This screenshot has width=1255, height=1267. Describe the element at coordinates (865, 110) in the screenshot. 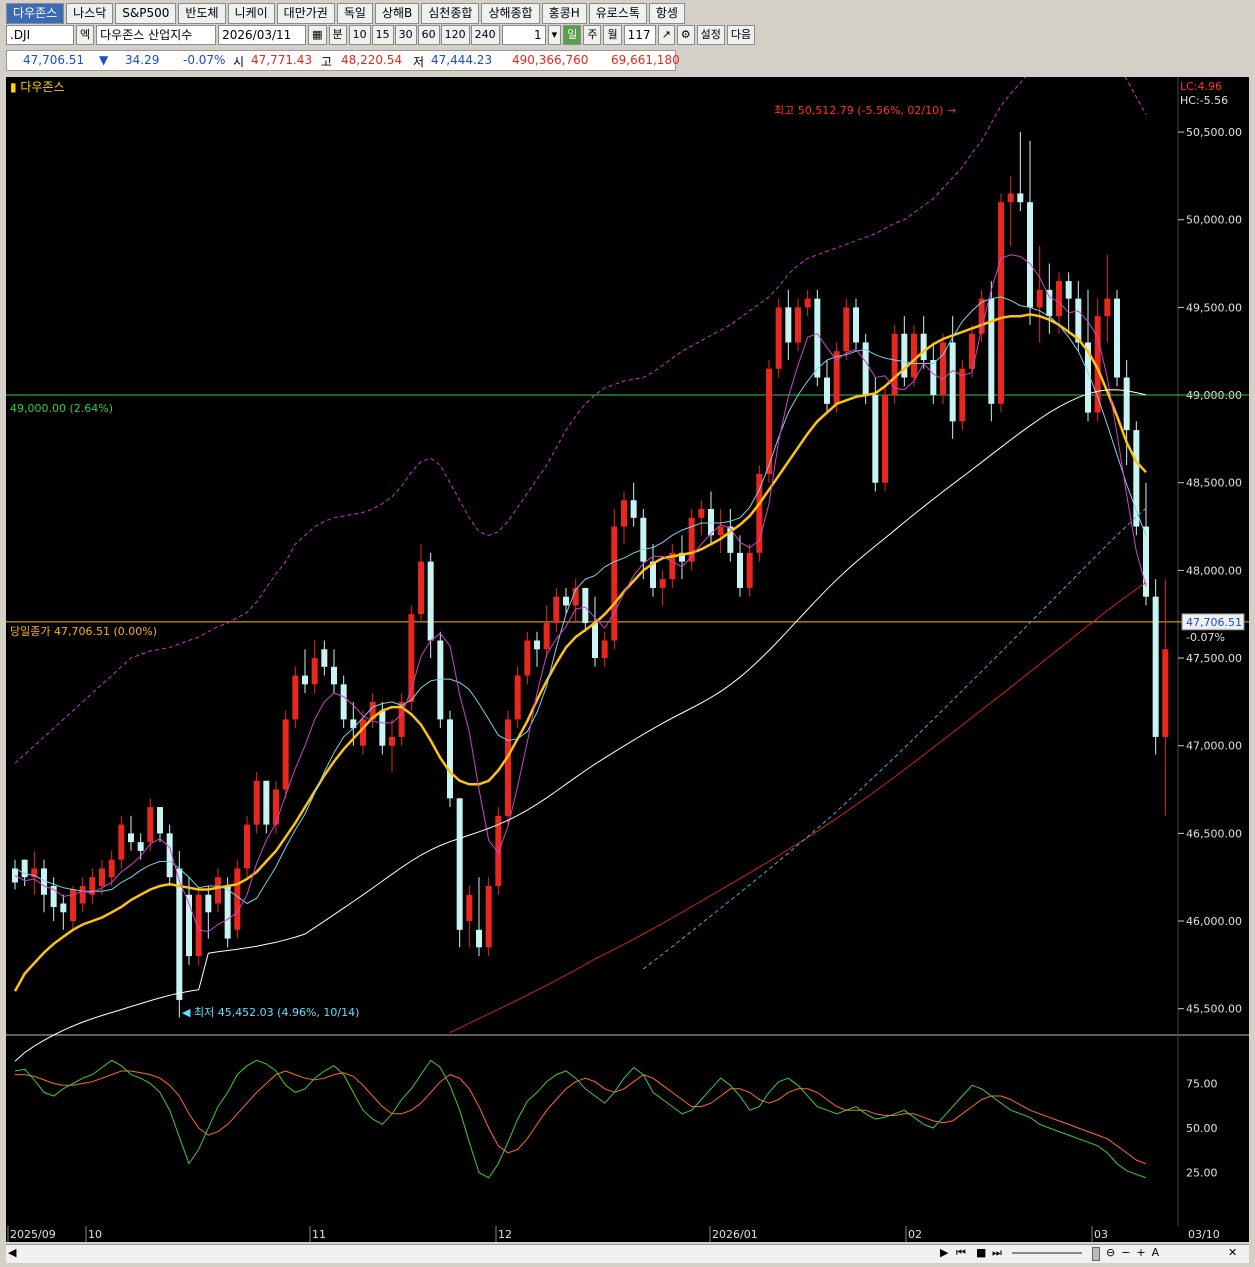

I see `high-annotation: 최고 50,512.79 (-5.56%, 02/10) →` at that location.